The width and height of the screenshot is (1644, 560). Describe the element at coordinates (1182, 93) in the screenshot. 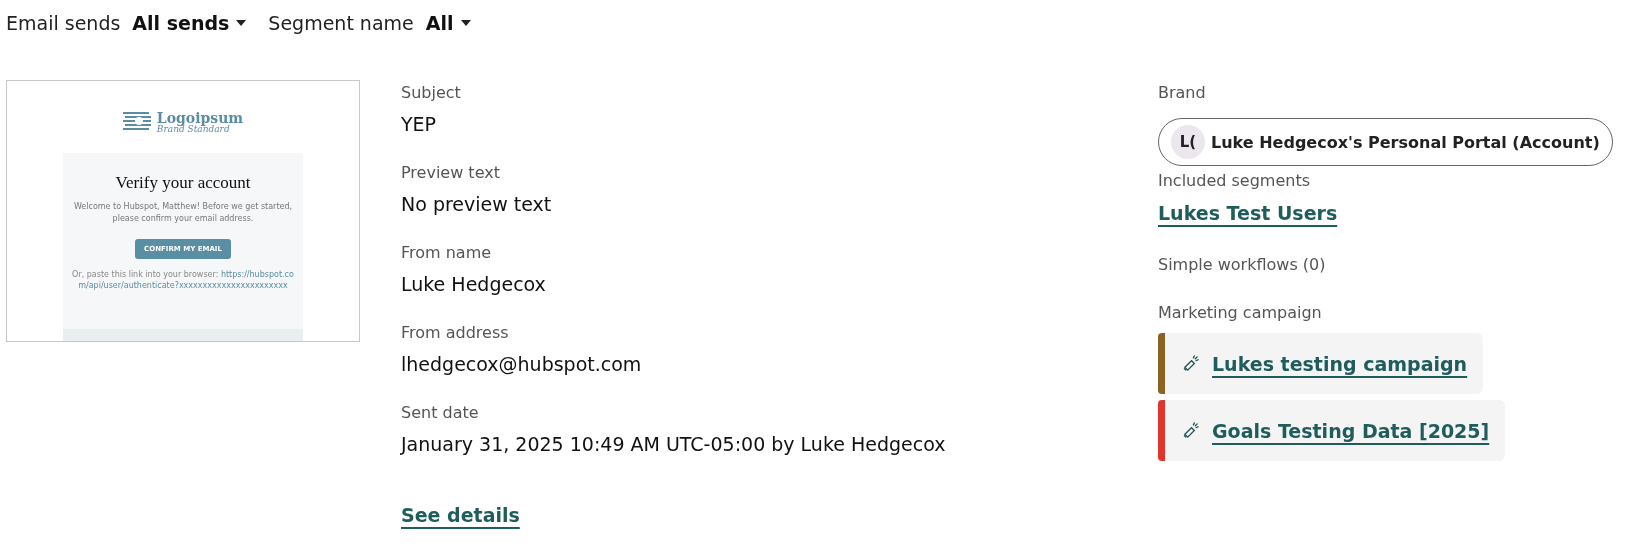

I see `brand-label: Brand` at that location.